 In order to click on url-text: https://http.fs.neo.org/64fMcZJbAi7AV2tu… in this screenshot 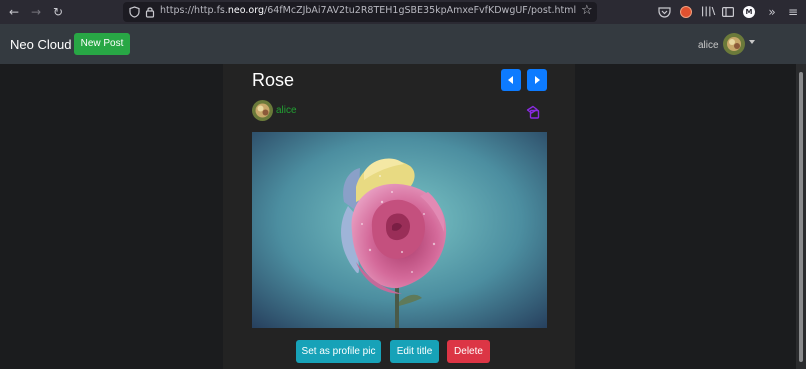, I will do `click(368, 10)`.